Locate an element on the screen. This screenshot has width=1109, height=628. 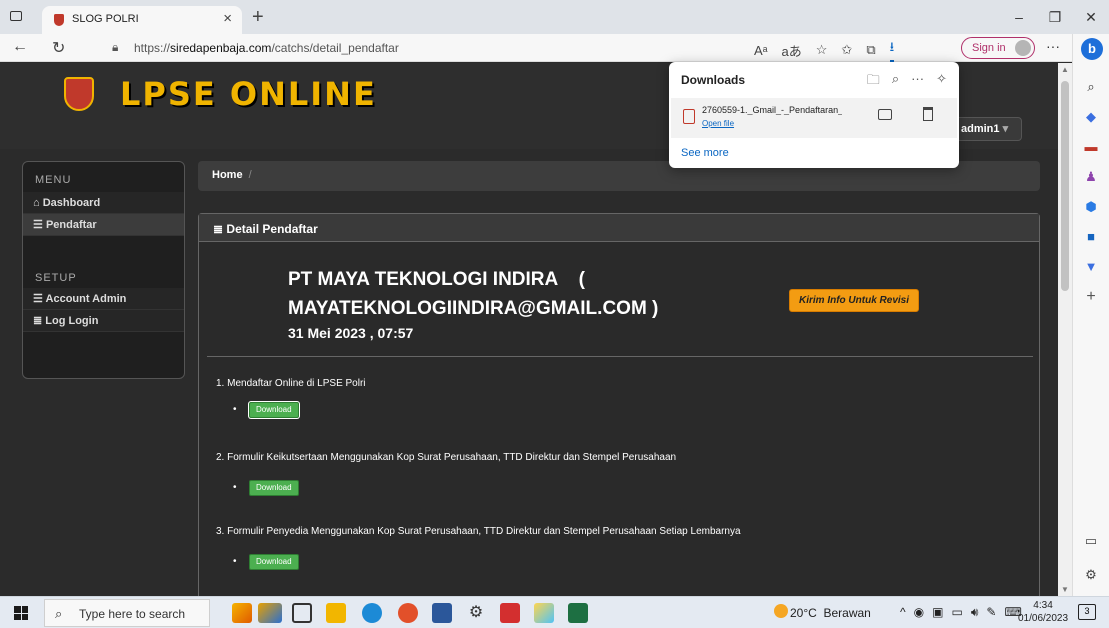
open-file-link: Open file is located at coordinates (718, 123).